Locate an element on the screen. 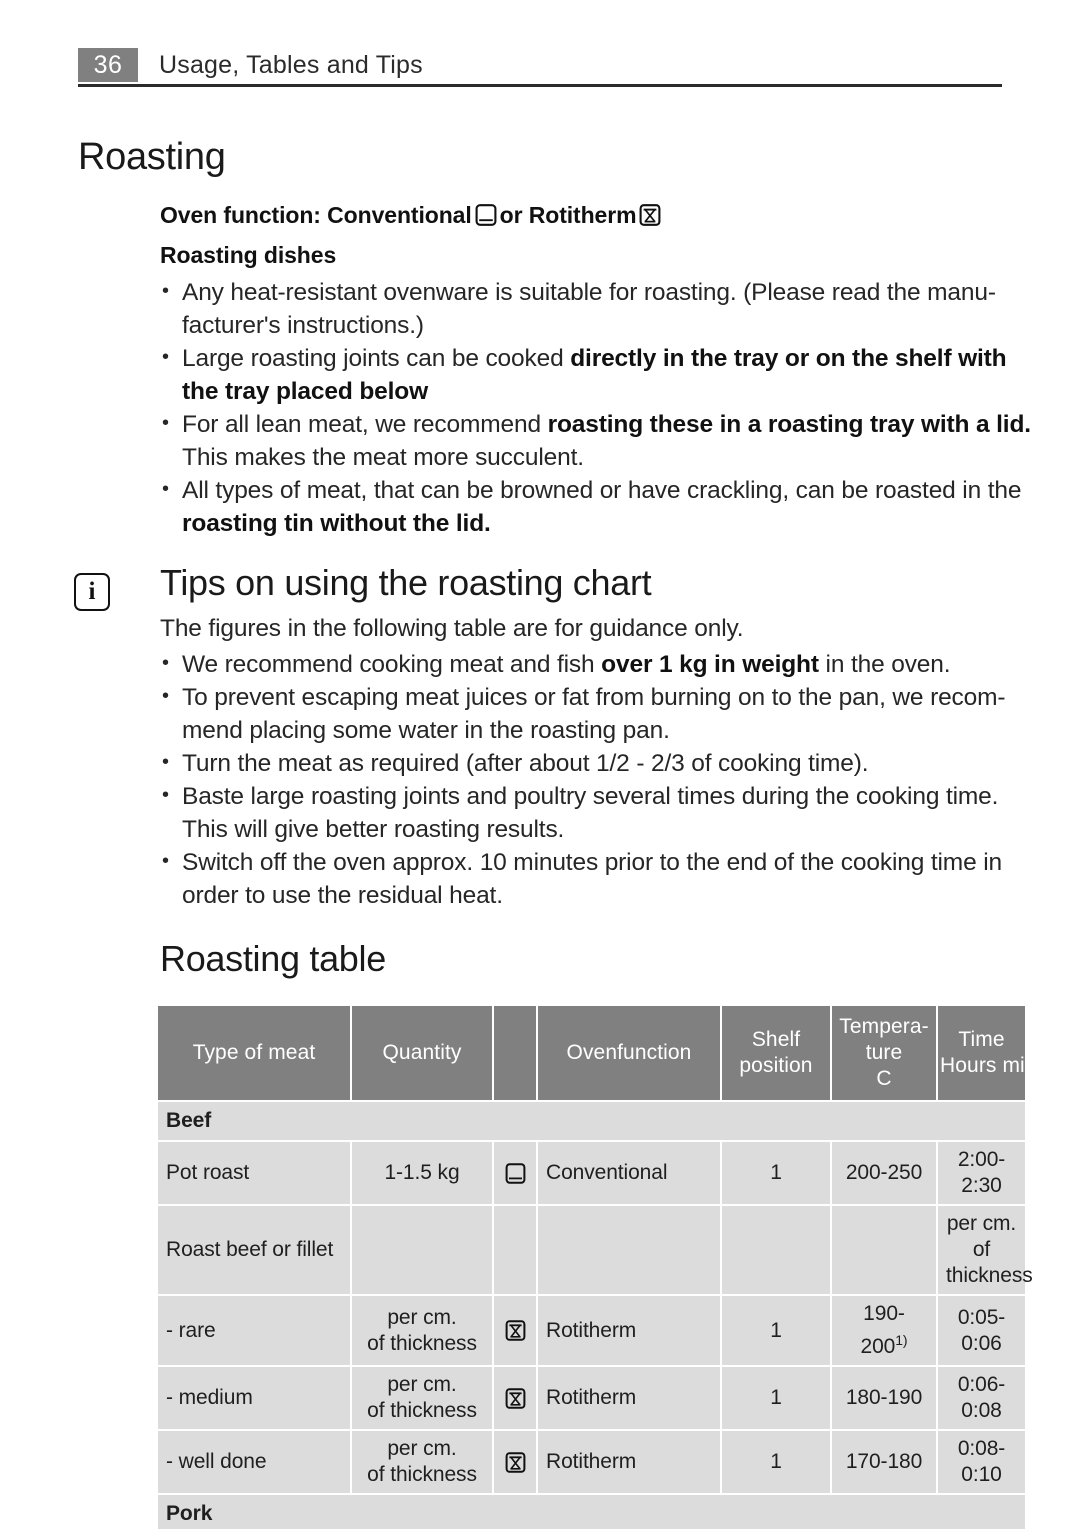  cell-temperature is located at coordinates (884, 1250).